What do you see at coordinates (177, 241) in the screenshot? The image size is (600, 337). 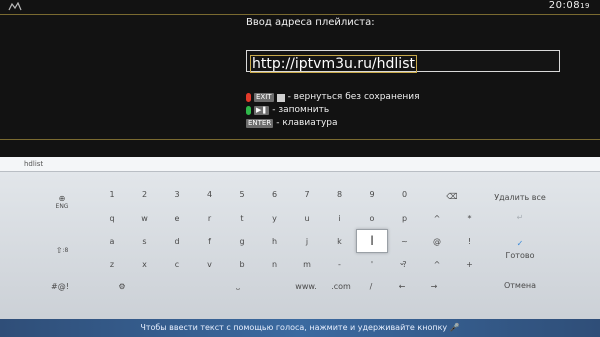 I see `key-row2-2: d` at bounding box center [177, 241].